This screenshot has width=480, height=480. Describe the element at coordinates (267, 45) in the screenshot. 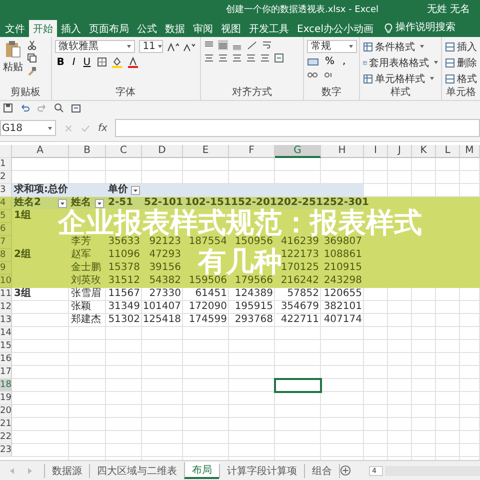

I see `wrap-text-icon` at that location.